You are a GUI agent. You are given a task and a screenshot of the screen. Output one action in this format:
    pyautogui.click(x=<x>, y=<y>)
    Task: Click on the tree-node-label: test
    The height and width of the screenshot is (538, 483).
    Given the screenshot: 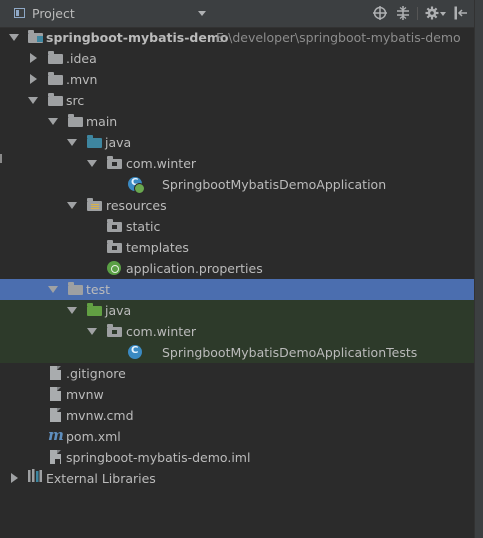 What is the action you would take?
    pyautogui.click(x=98, y=289)
    